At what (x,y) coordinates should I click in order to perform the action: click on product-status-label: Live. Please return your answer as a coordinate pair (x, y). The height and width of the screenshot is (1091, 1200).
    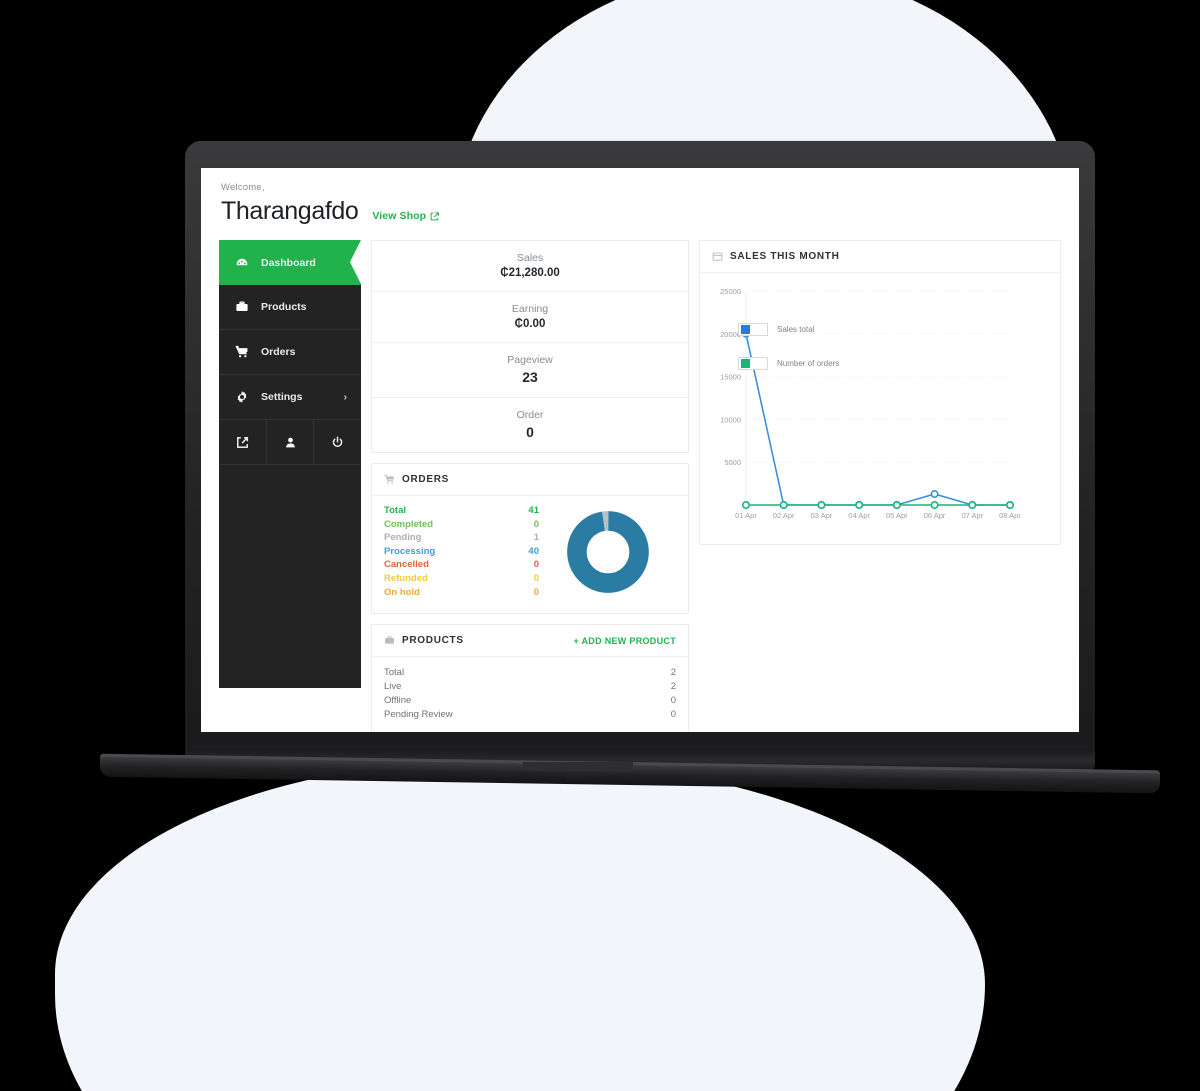
    Looking at the image, I should click on (393, 687).